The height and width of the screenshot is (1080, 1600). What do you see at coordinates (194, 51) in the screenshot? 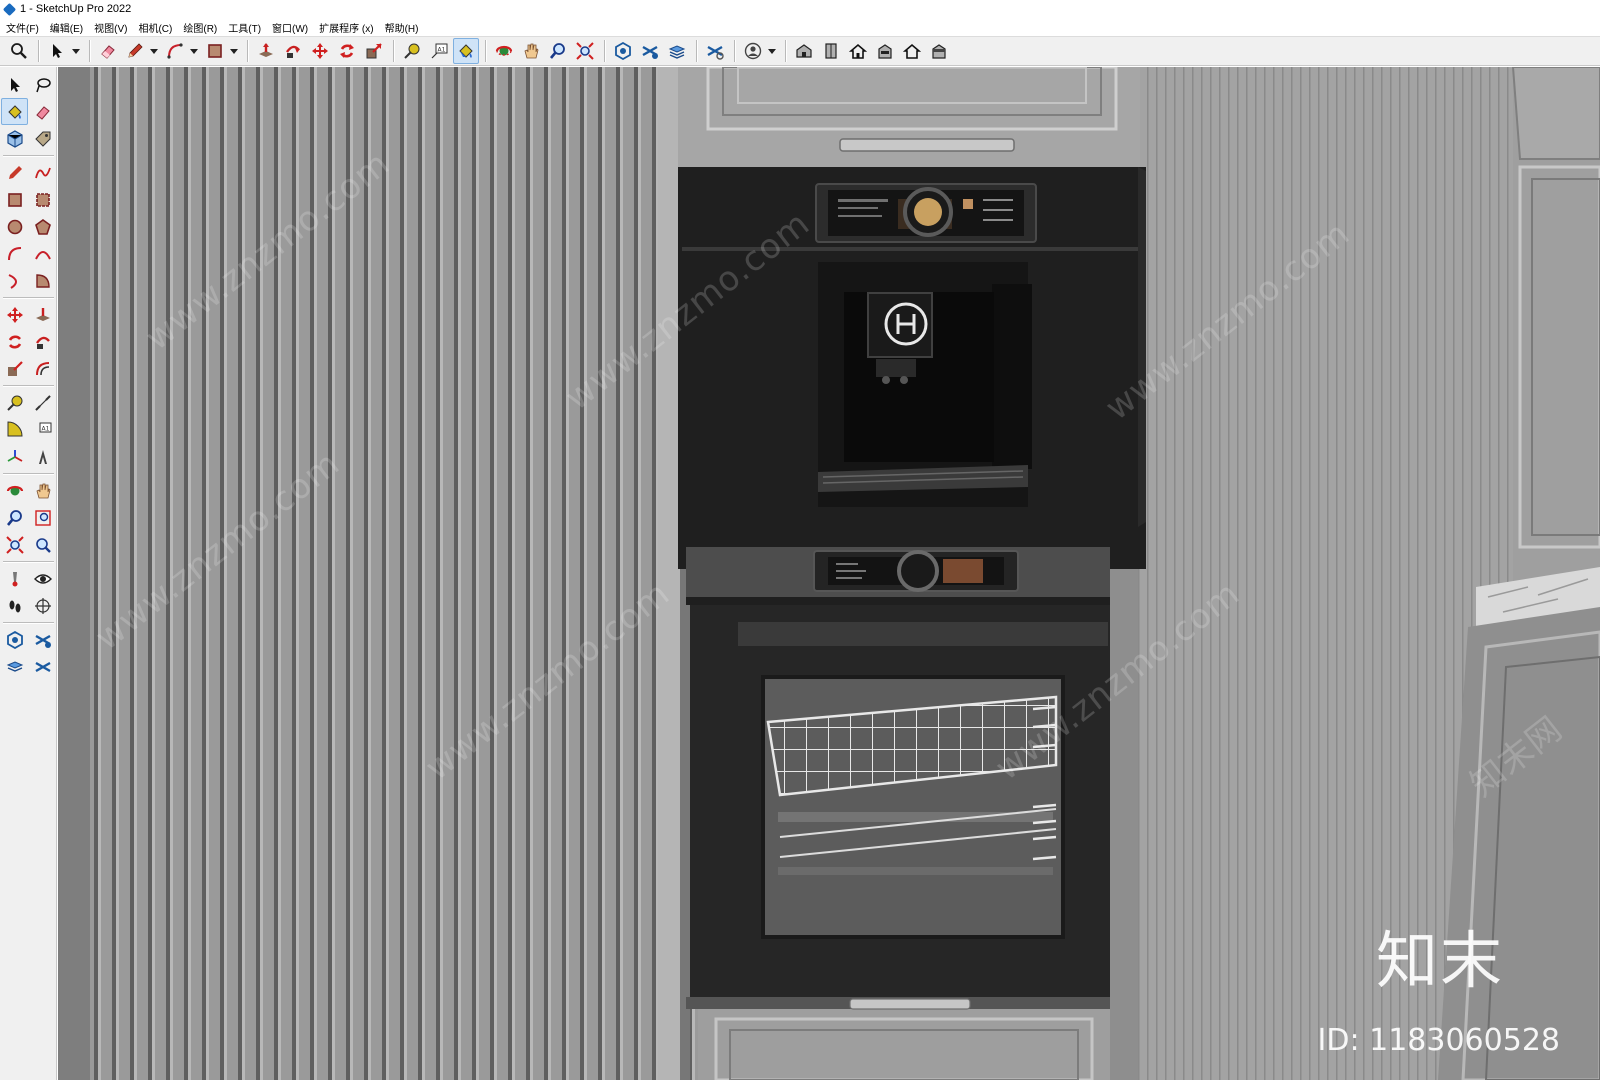
I see `arc-dropdown` at bounding box center [194, 51].